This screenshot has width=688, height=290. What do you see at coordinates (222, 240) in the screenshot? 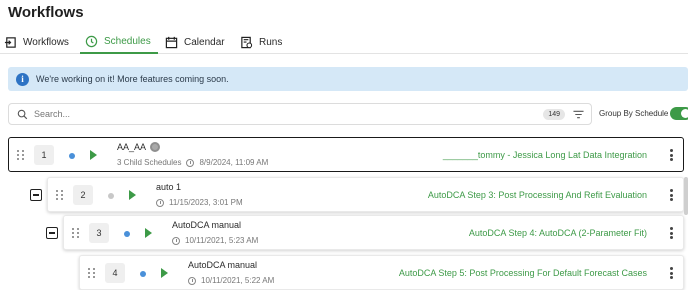
I see `schedule-date: 10/11/2021, 5:23 AM` at bounding box center [222, 240].